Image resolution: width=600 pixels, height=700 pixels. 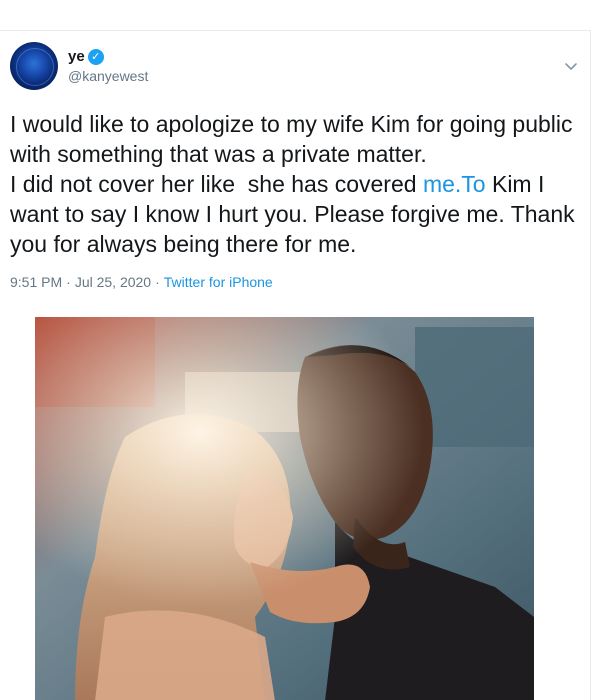 I want to click on chevron-down-icon, so click(x=571, y=66).